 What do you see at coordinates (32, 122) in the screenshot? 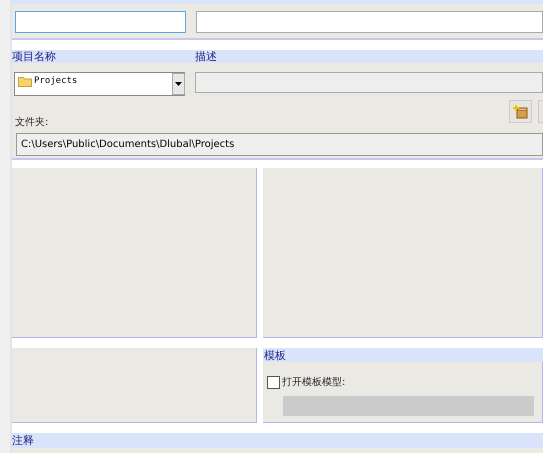
I see `folder-label: 文件夹:` at bounding box center [32, 122].